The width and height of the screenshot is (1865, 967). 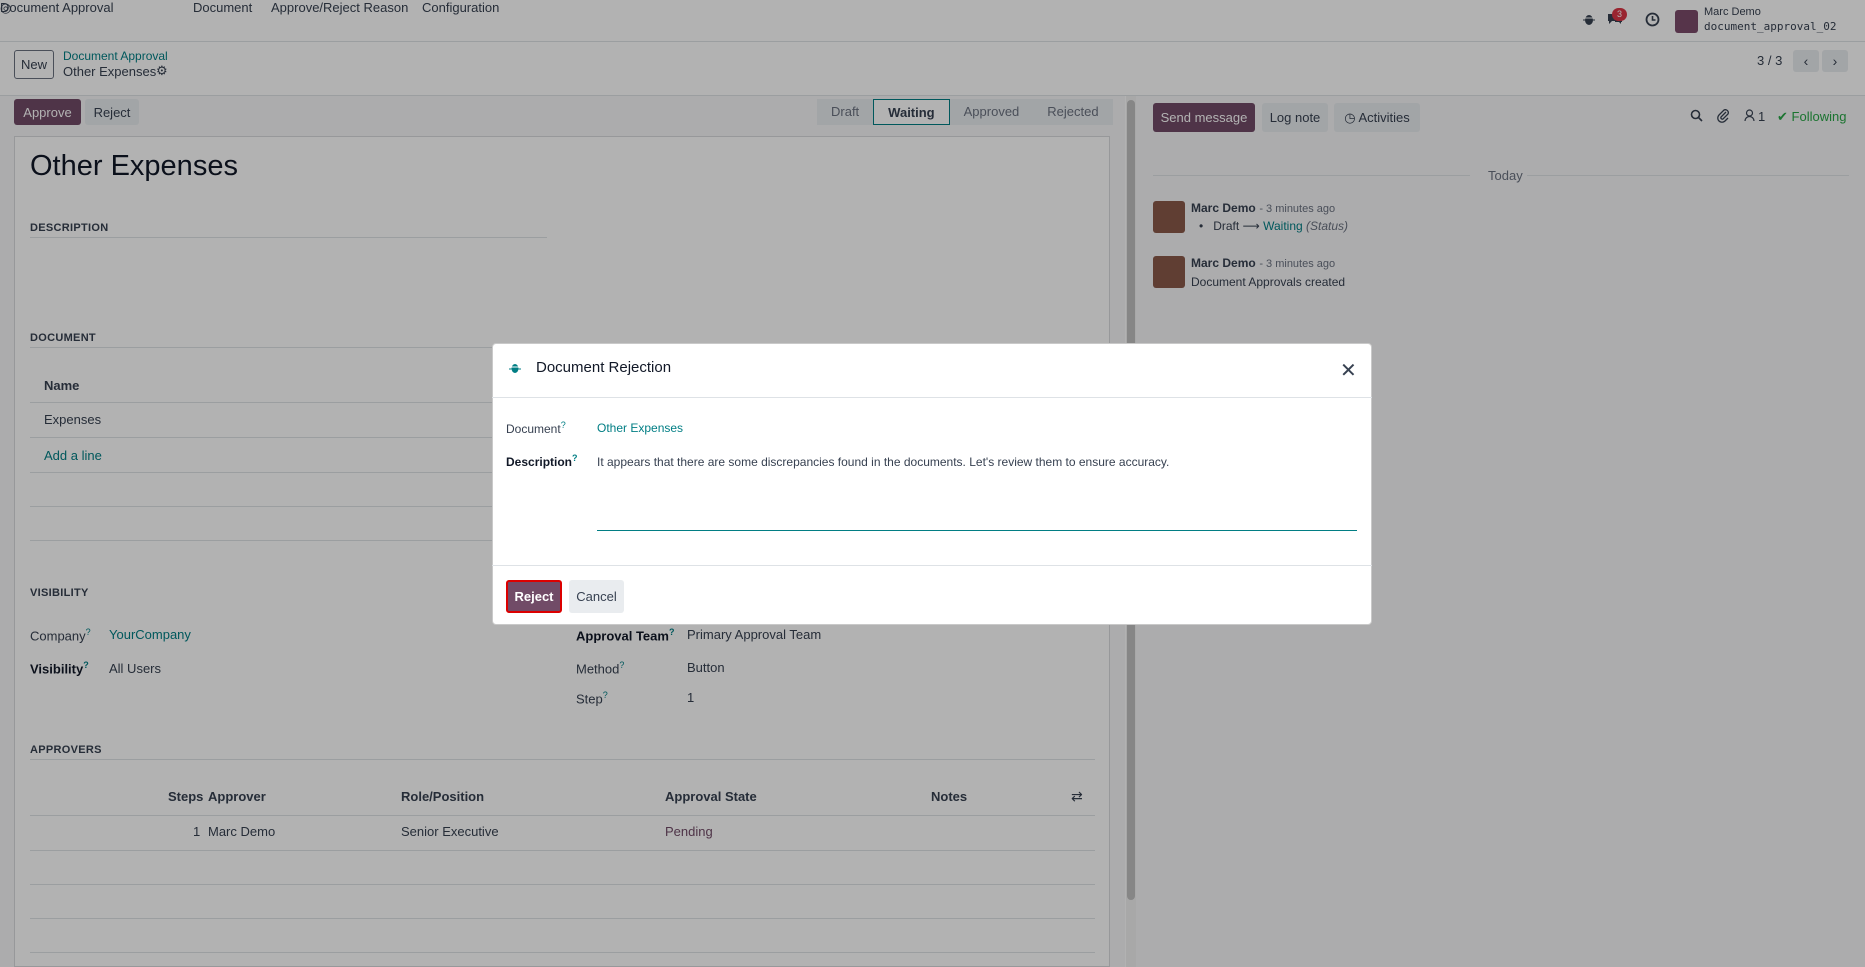 What do you see at coordinates (515, 369) in the screenshot?
I see `bug-icon` at bounding box center [515, 369].